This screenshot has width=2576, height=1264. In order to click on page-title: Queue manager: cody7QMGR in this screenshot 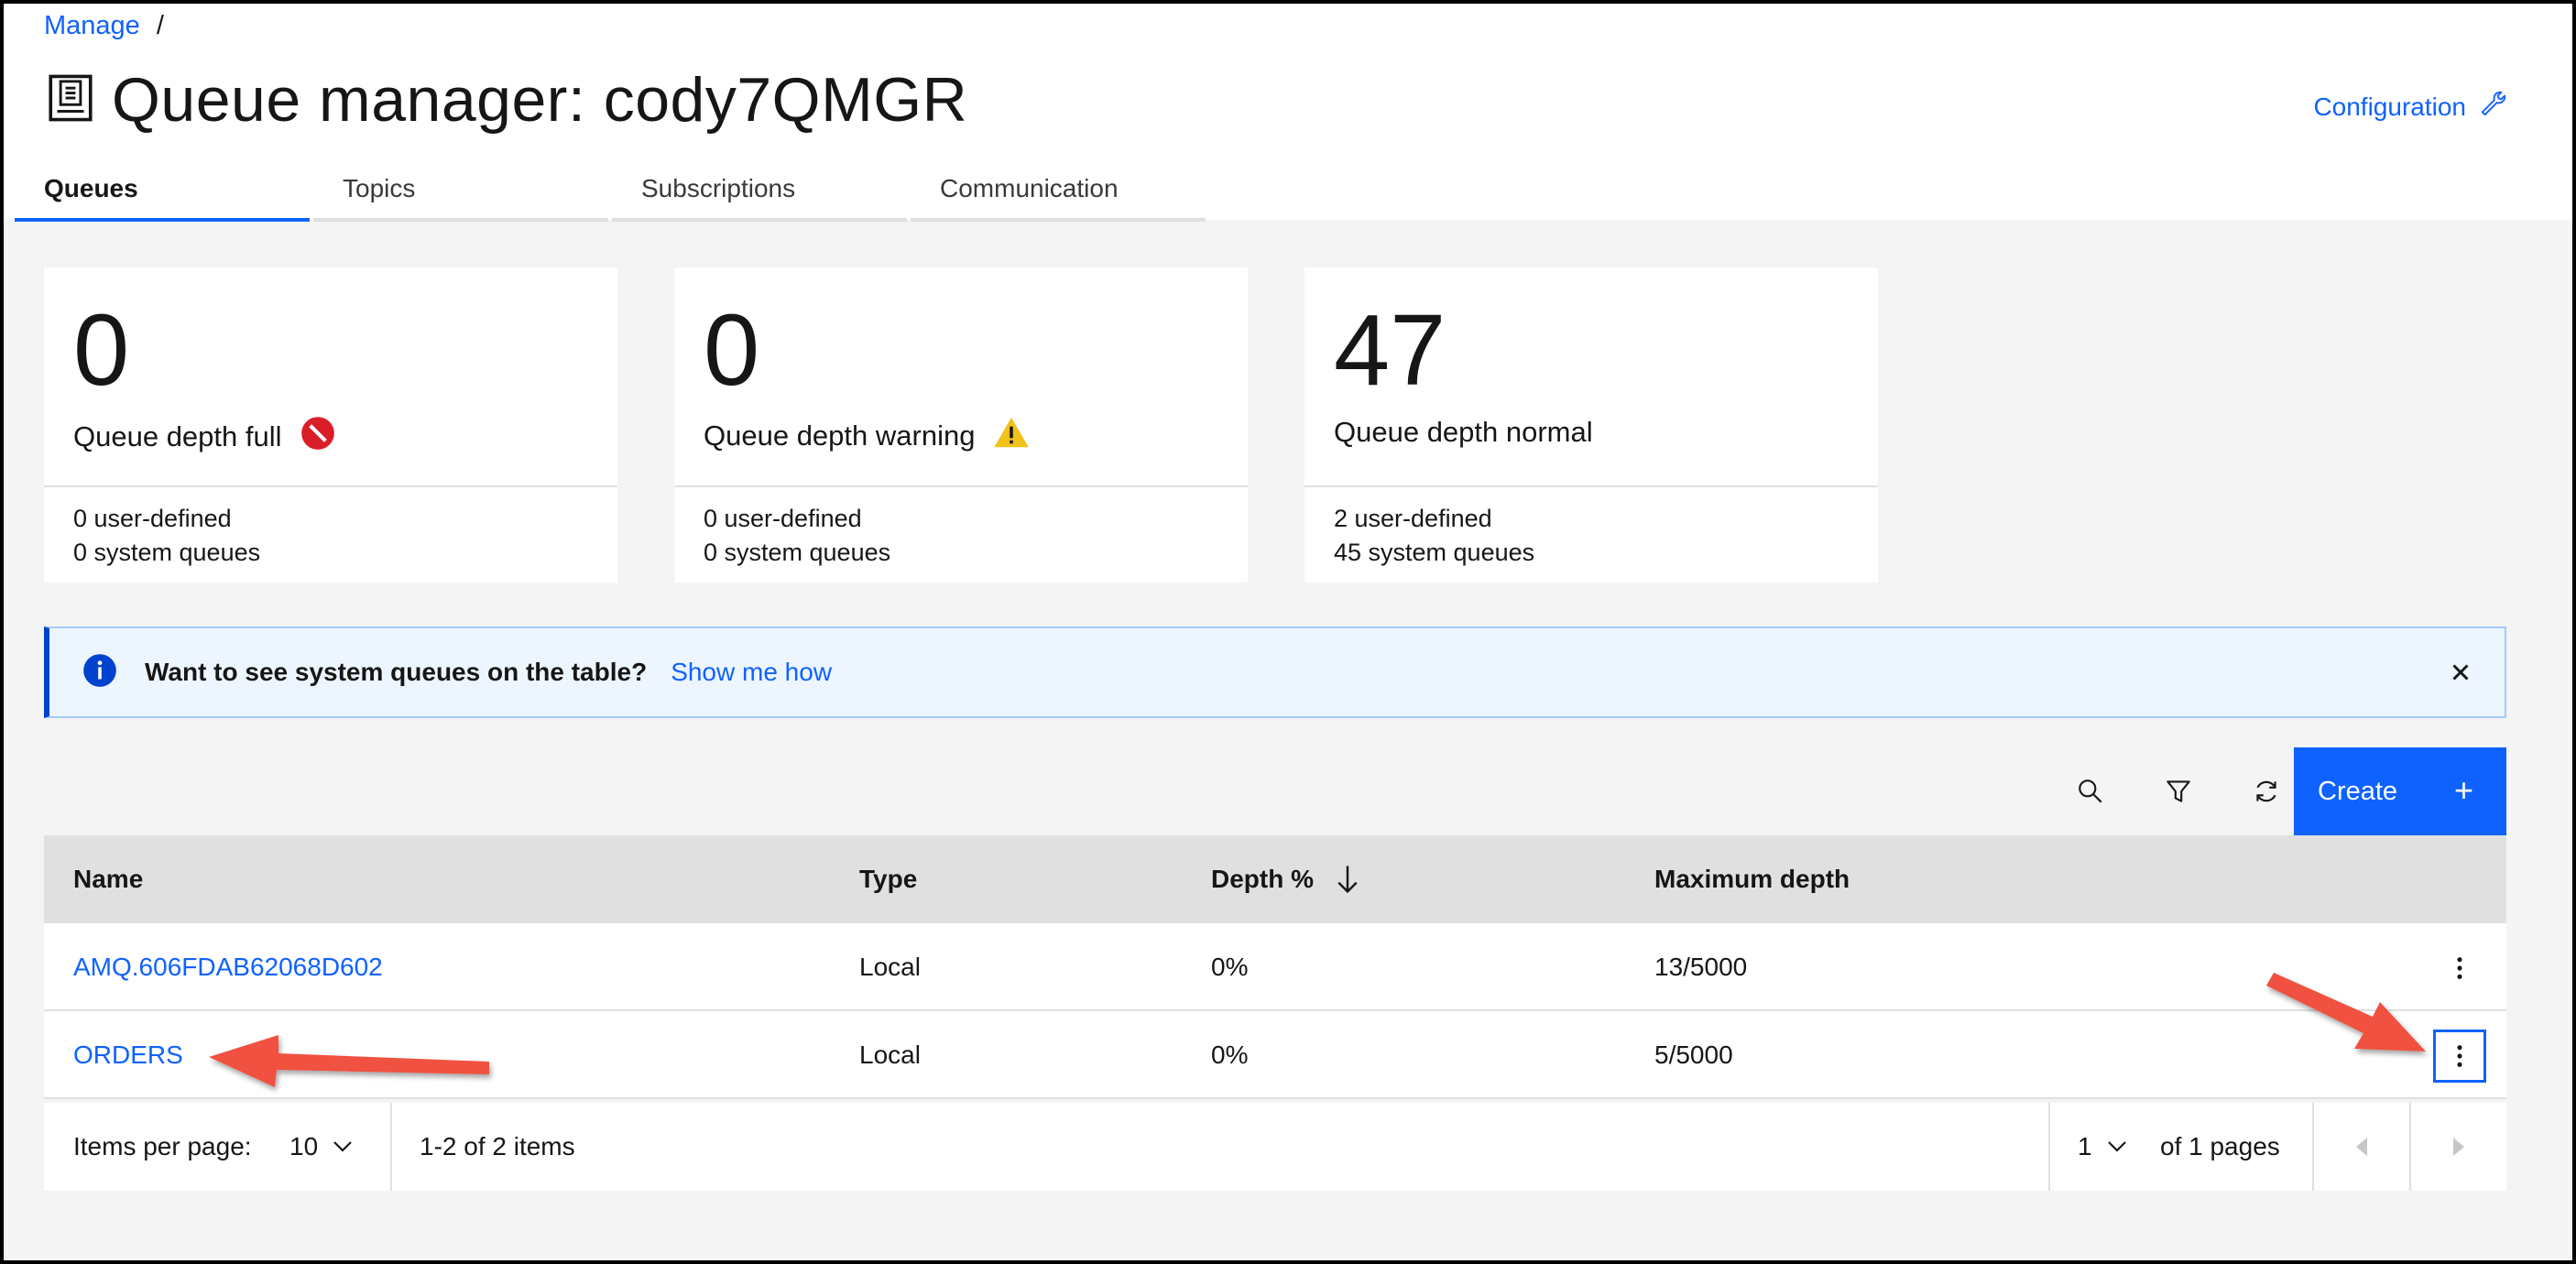, I will do `click(540, 100)`.